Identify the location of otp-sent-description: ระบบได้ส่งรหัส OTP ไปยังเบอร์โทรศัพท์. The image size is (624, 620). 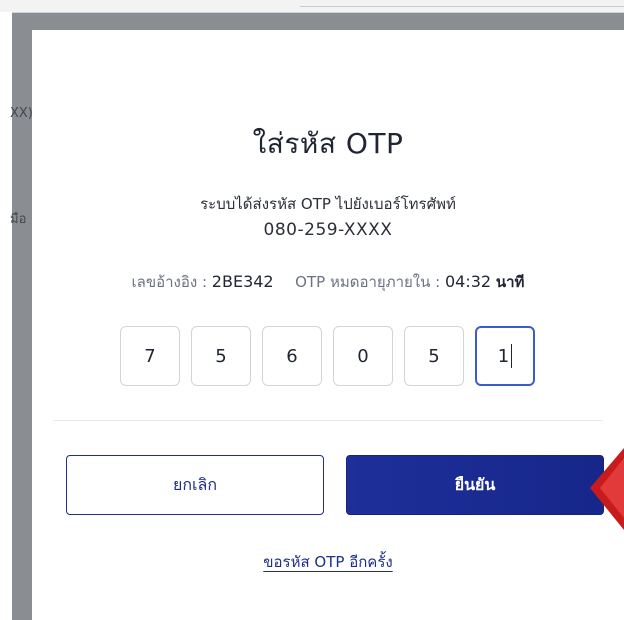
(328, 204).